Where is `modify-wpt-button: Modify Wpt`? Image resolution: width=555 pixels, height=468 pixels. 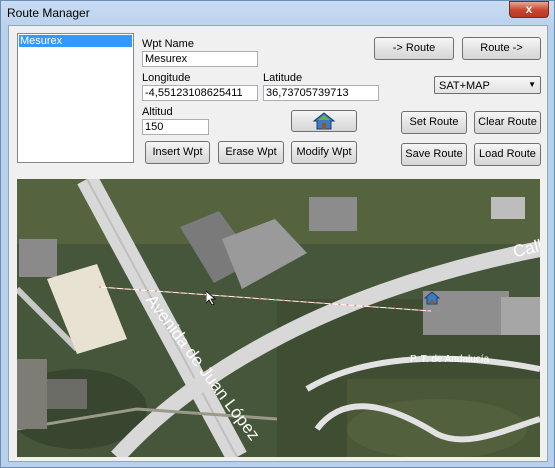
modify-wpt-button: Modify Wpt is located at coordinates (324, 152).